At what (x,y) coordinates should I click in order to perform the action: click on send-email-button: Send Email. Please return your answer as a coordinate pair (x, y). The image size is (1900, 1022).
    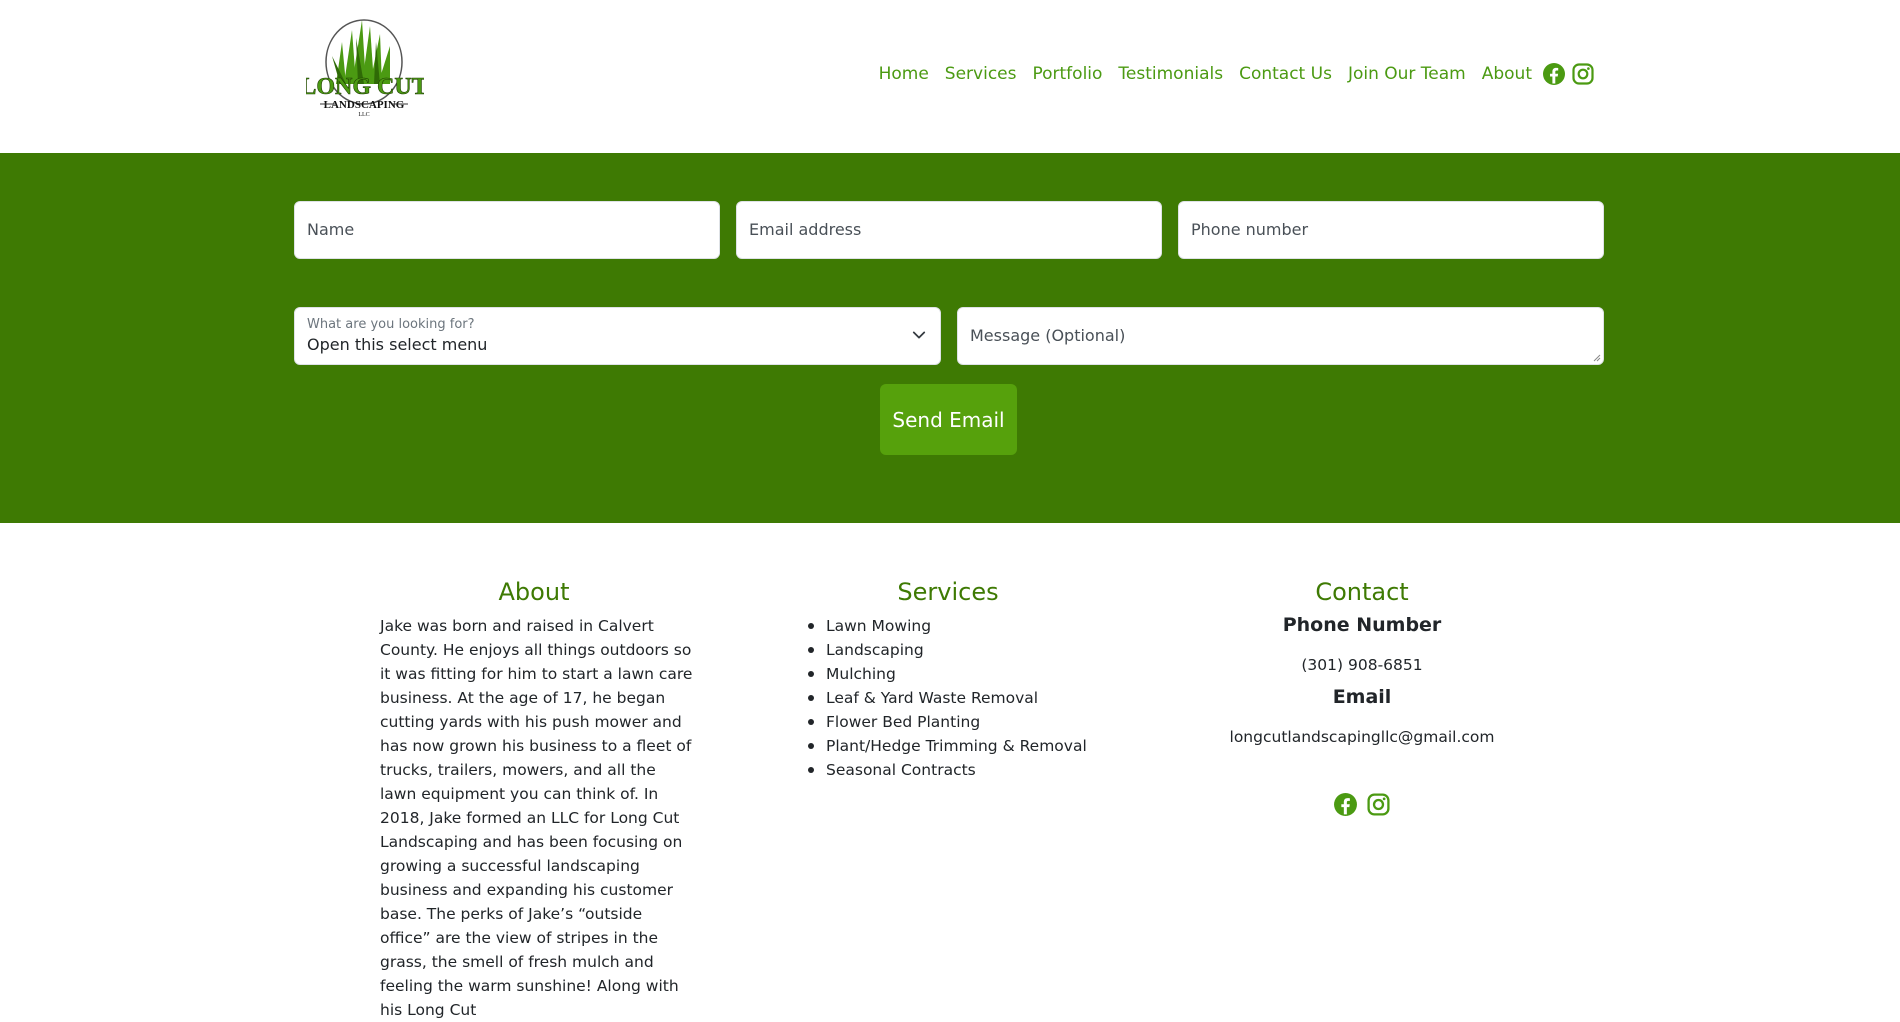
    Looking at the image, I should click on (948, 419).